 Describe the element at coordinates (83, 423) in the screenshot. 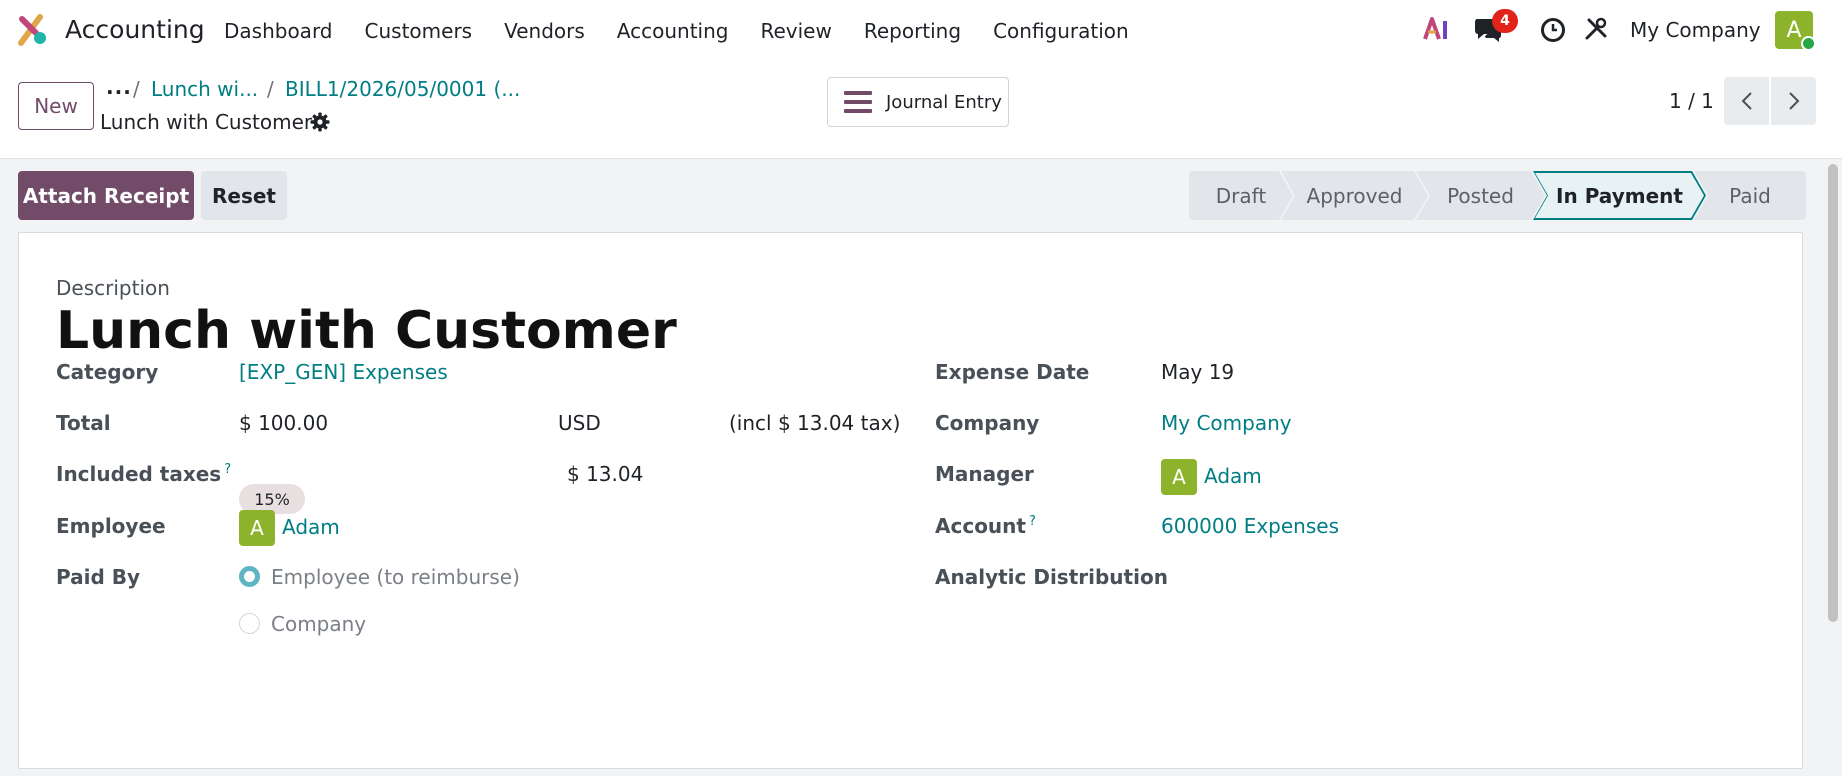

I see `total-label: Total` at that location.